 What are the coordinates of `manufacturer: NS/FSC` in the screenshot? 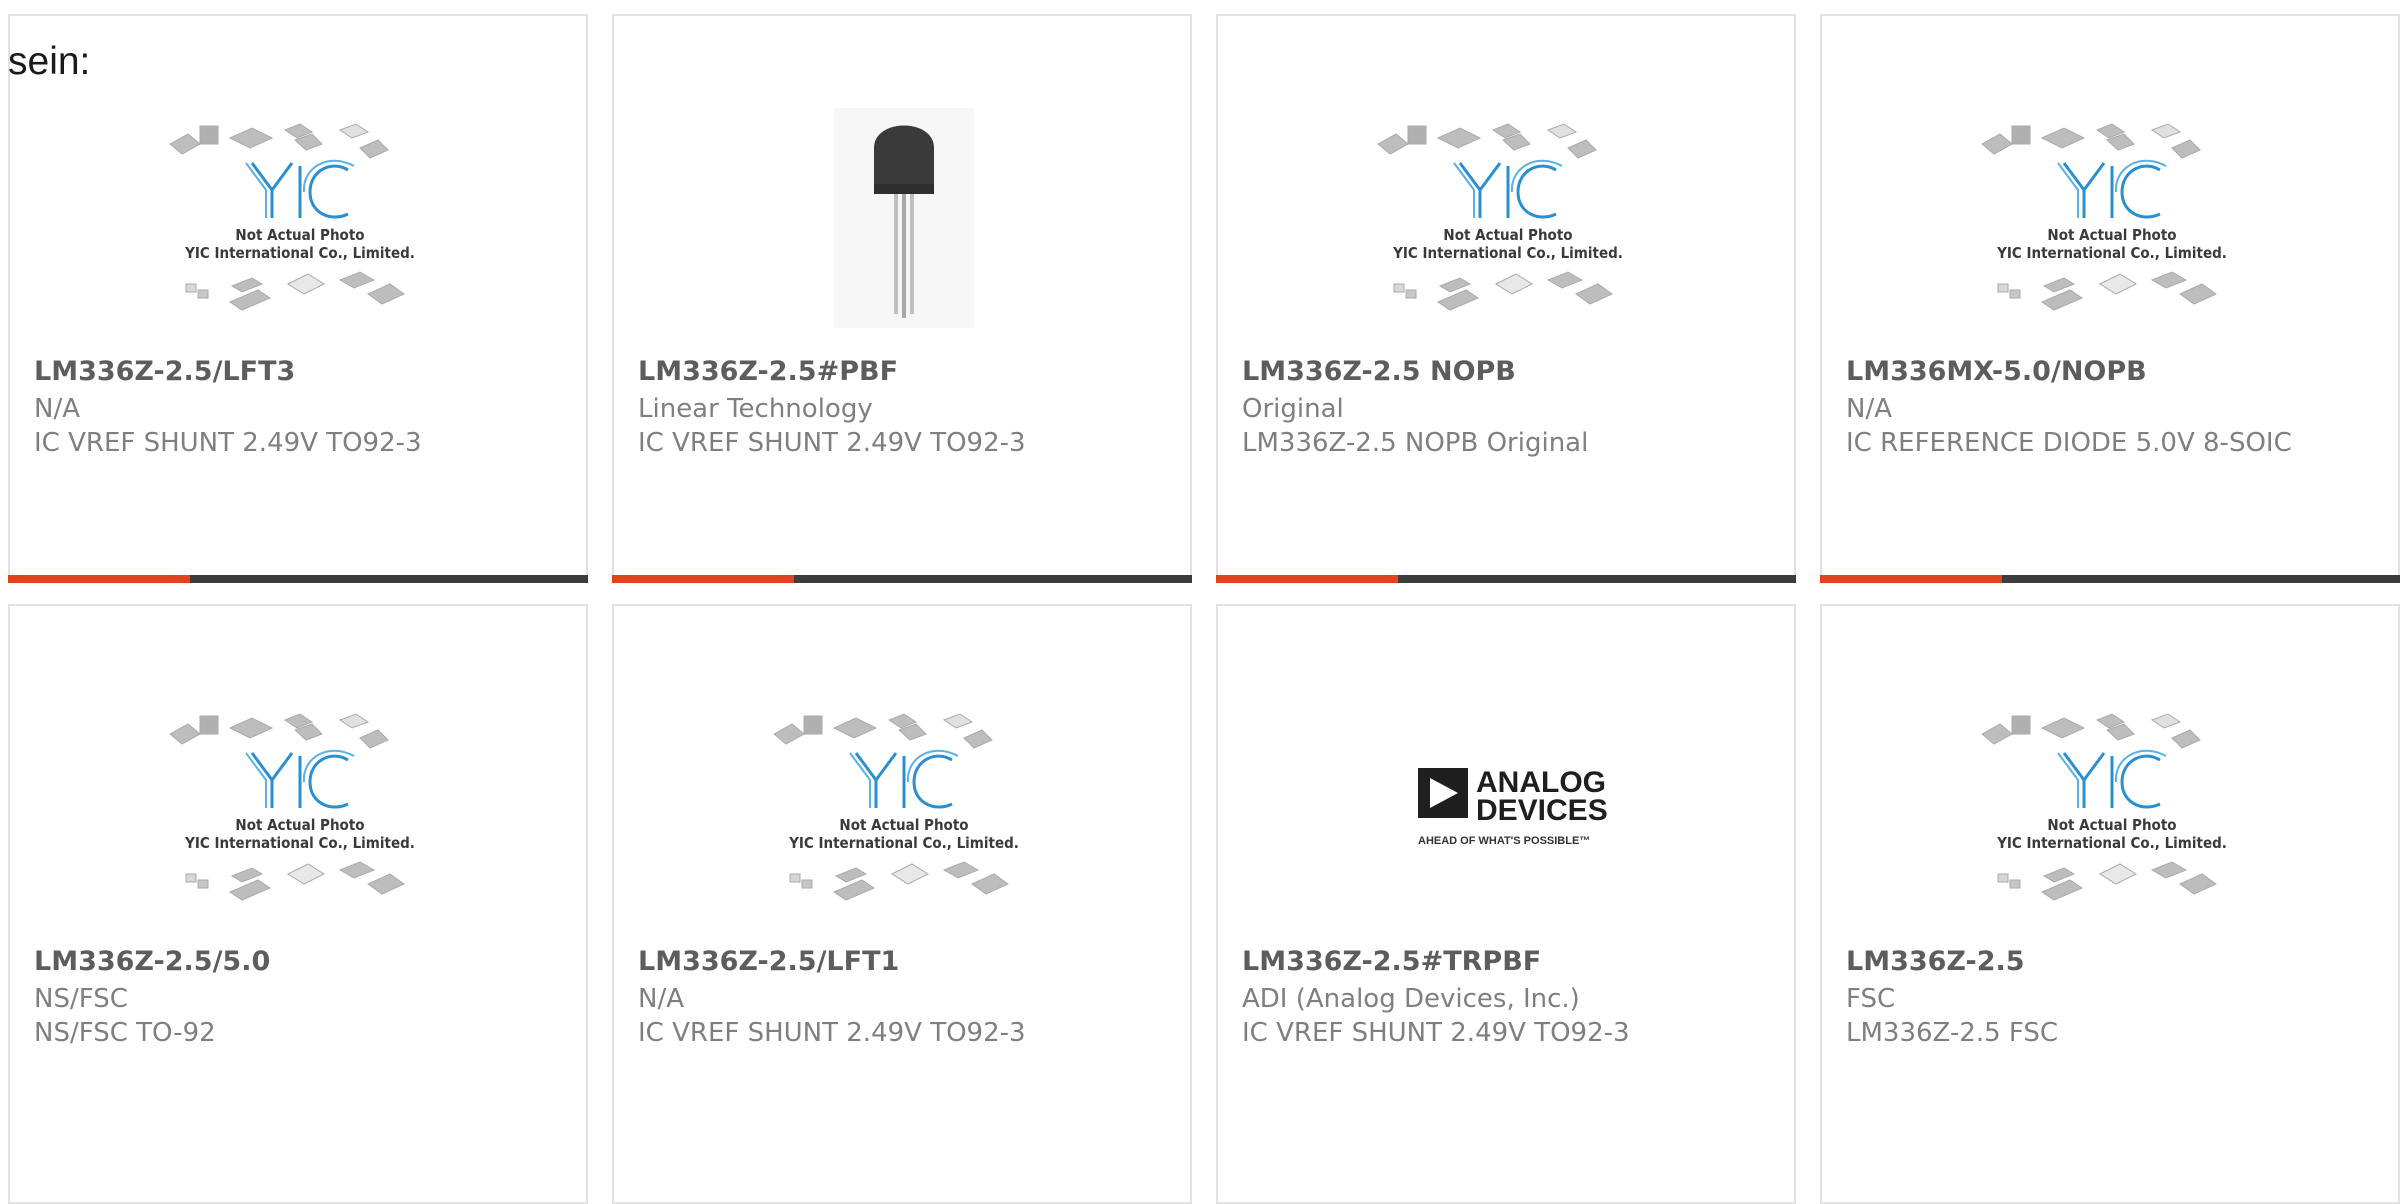 It's located at (81, 999).